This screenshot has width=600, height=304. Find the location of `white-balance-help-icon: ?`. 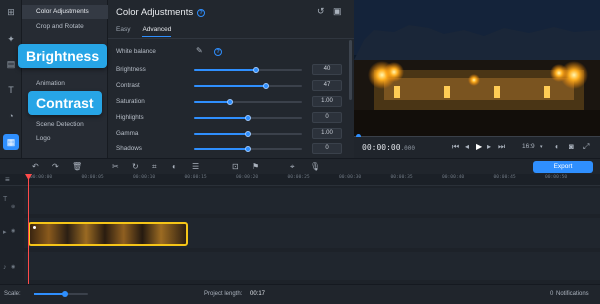

white-balance-help-icon: ? is located at coordinates (218, 52).